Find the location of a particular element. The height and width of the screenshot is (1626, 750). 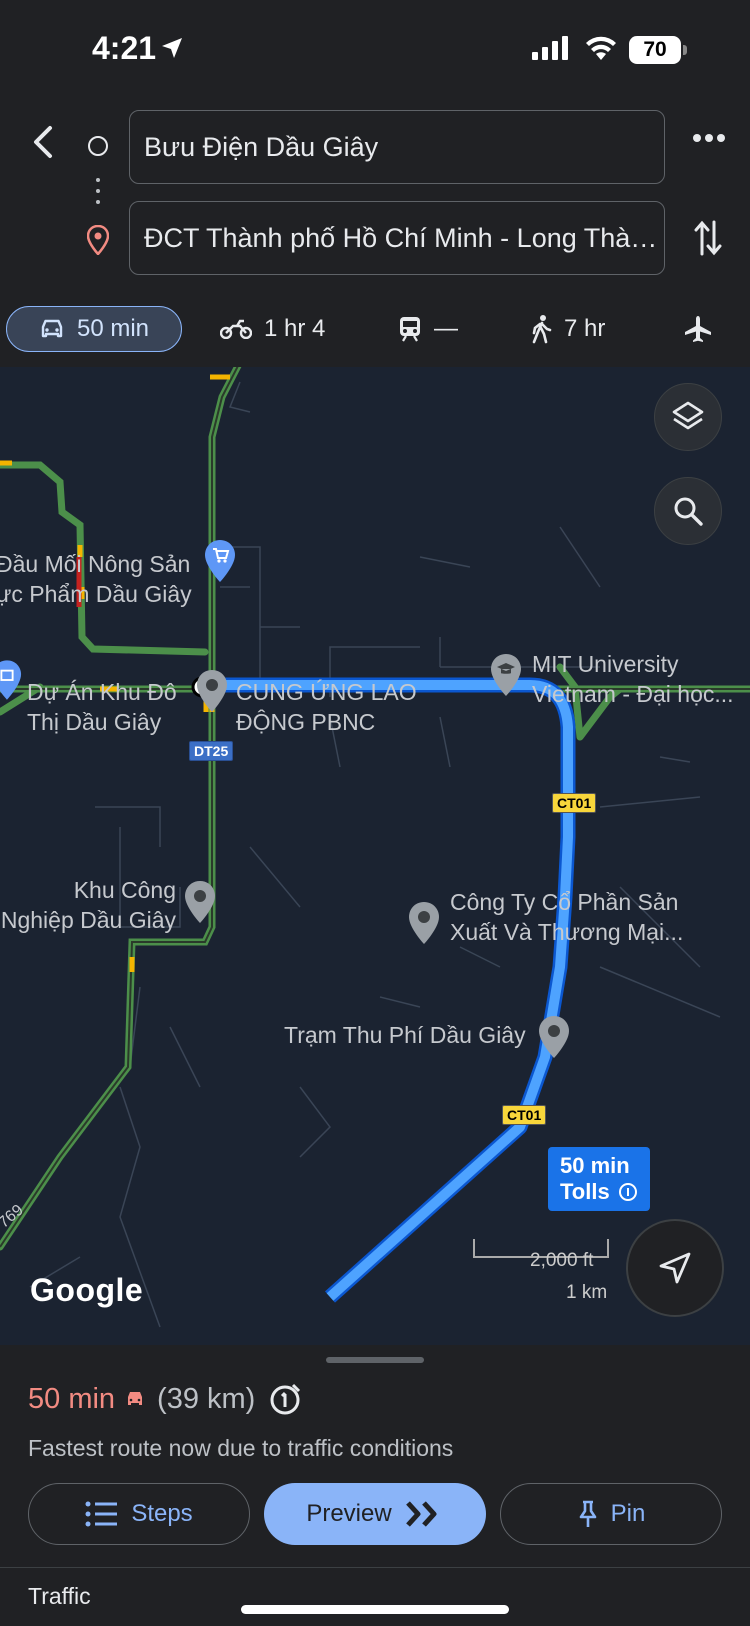

tab-driving-label: 50 min is located at coordinates (113, 328).